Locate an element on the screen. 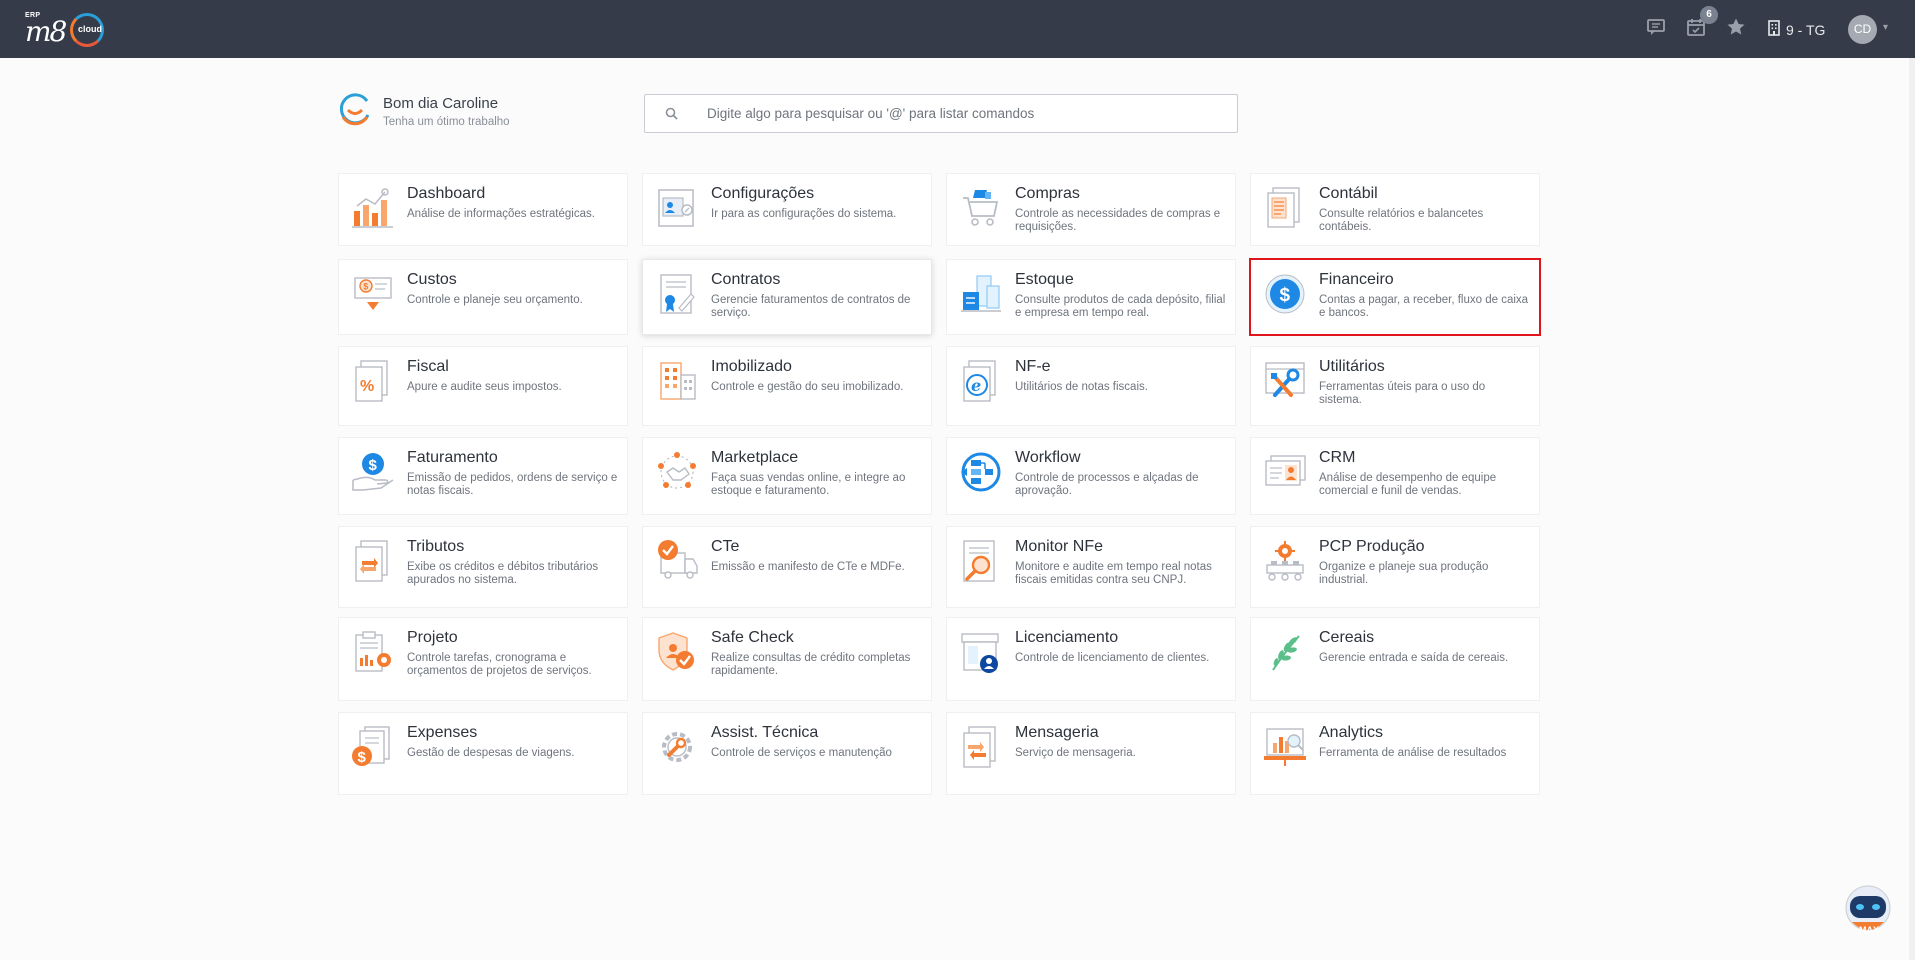 The image size is (1915, 960). license-icon is located at coordinates (981, 652).